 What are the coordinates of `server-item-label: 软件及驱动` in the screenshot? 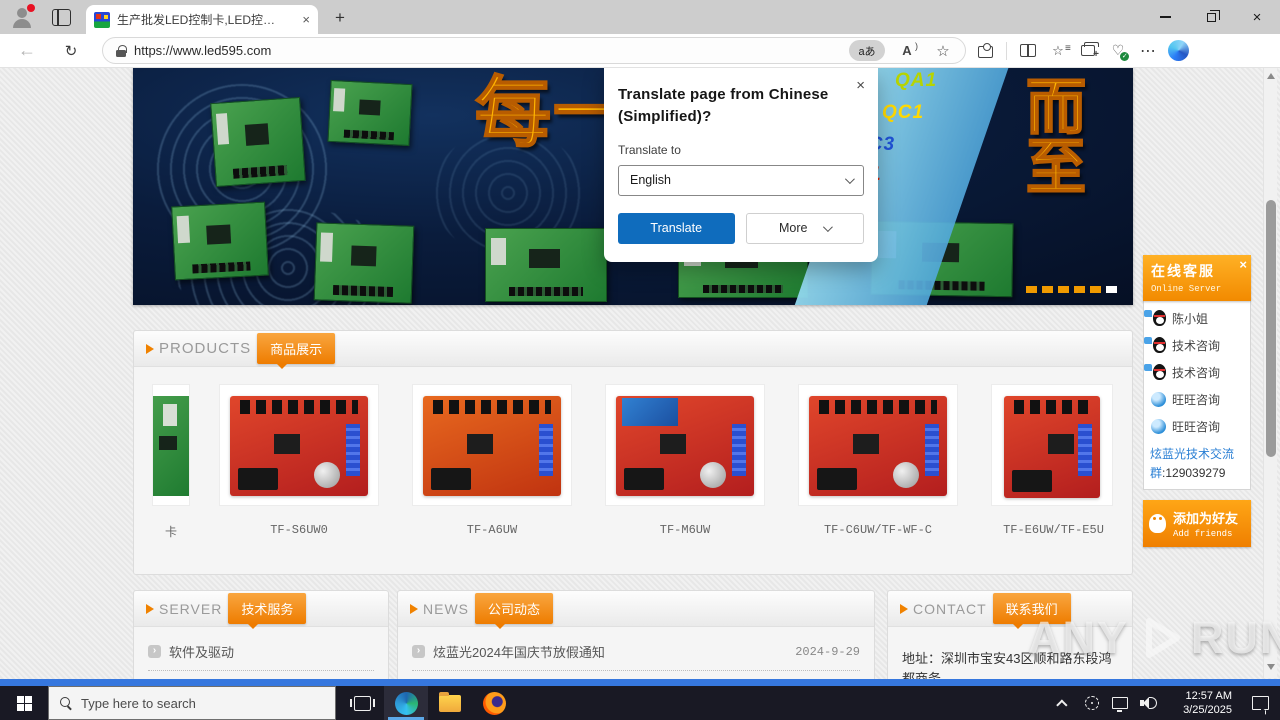 It's located at (201, 651).